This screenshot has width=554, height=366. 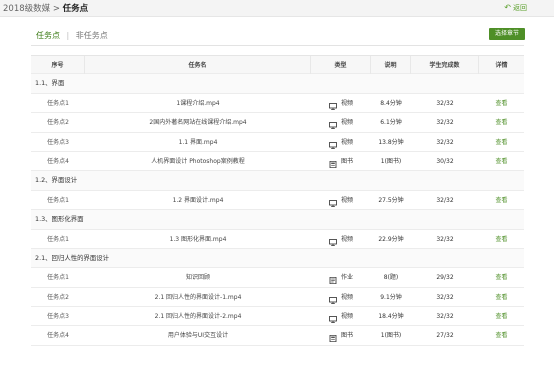 I want to click on tab-non-task-points: 非任务点, so click(x=92, y=37).